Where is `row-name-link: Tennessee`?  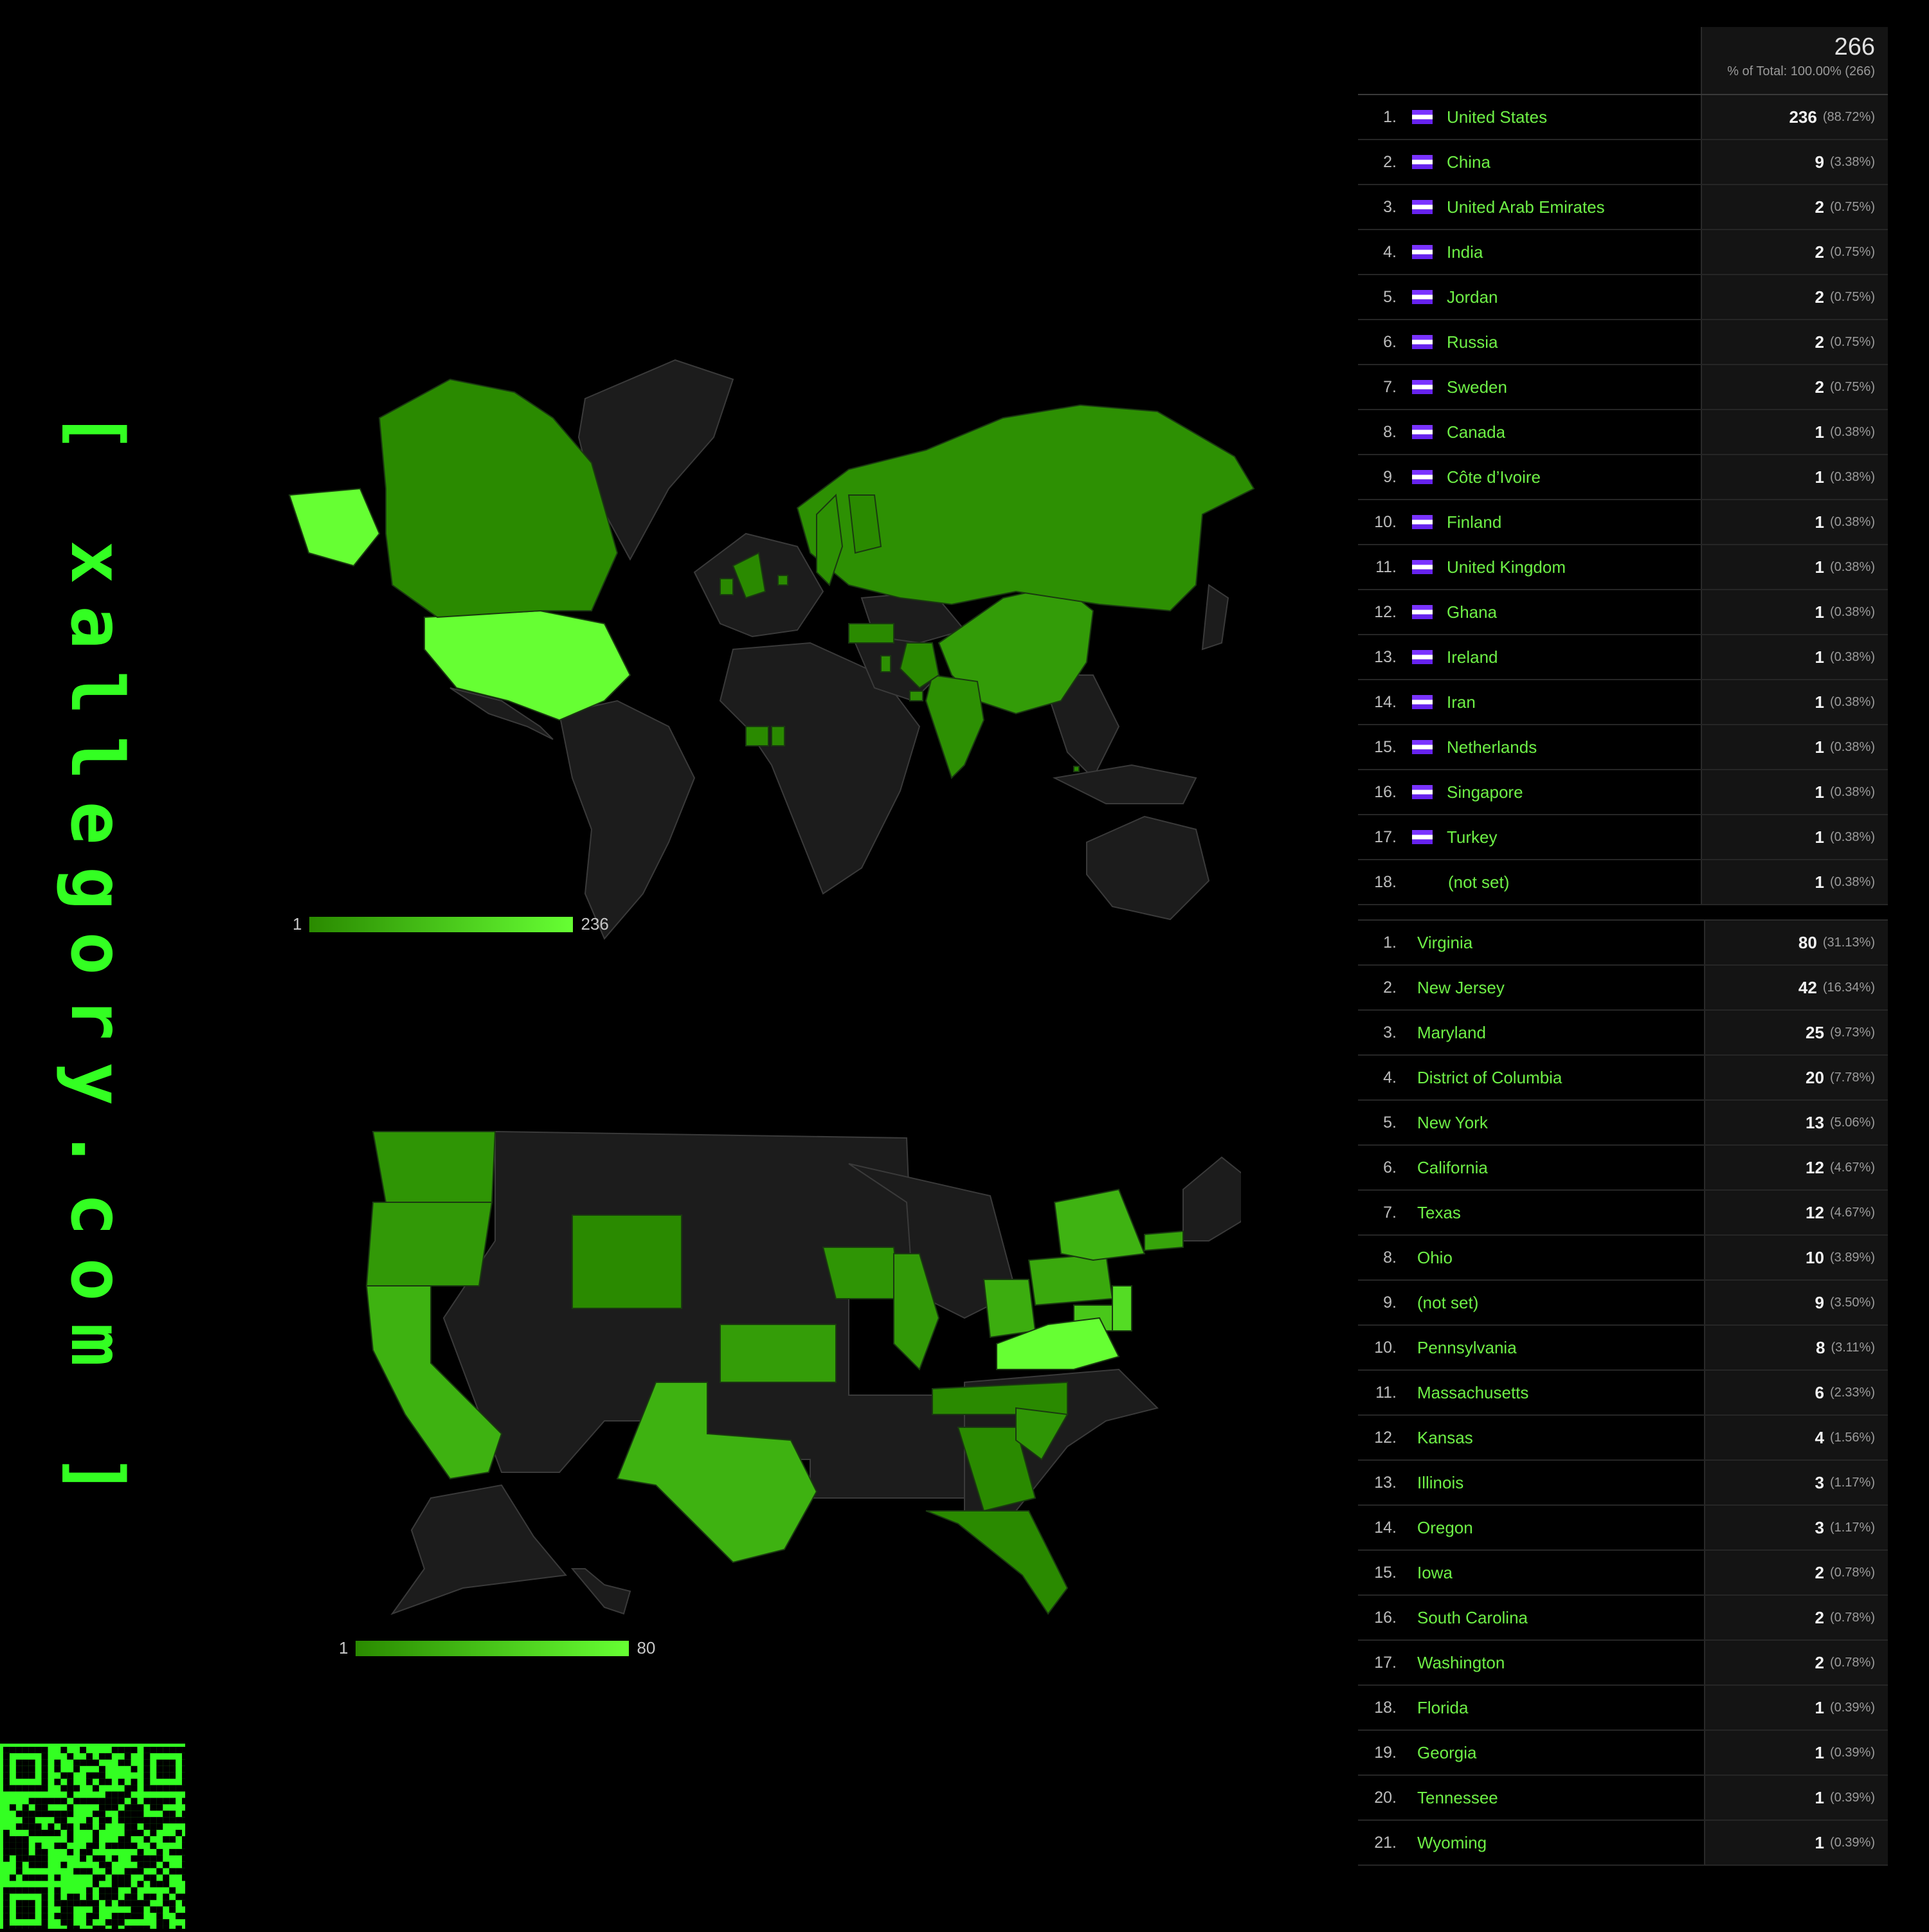 row-name-link: Tennessee is located at coordinates (1457, 1798).